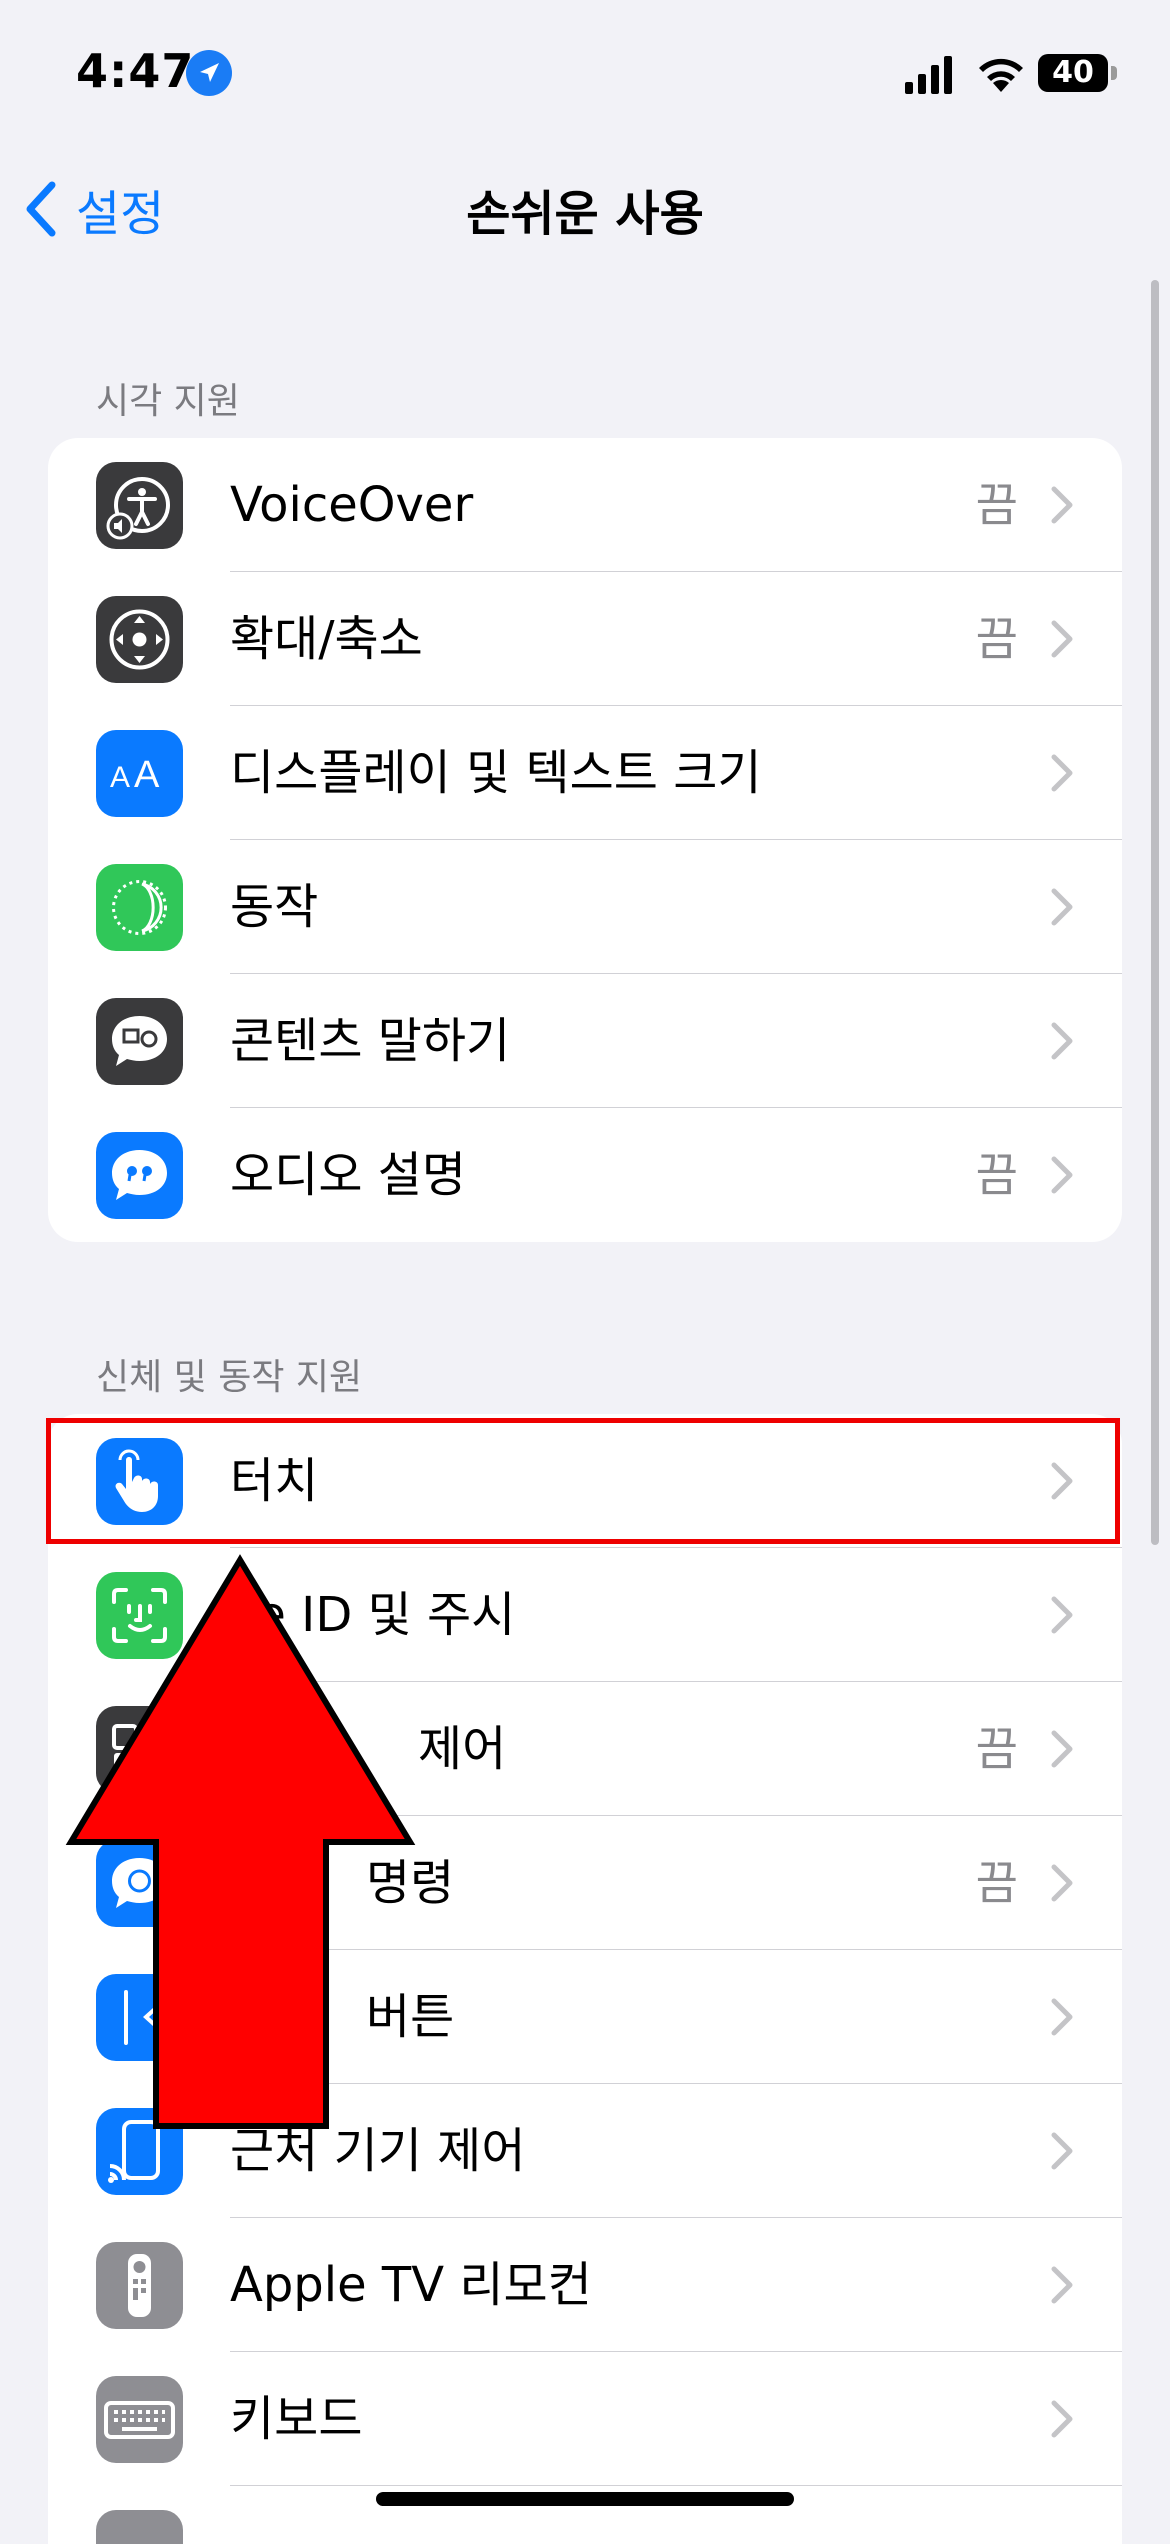 The image size is (1170, 2544). Describe the element at coordinates (139, 1481) in the screenshot. I see `touch-hand-icon` at that location.